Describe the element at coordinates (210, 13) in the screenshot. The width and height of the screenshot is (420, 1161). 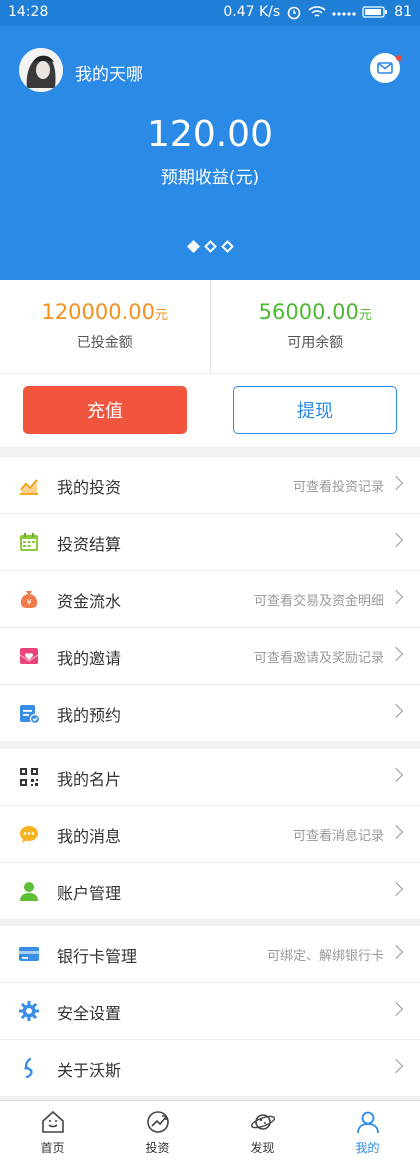
I see `status-bar: 14:28 0.47 K/s 81` at that location.